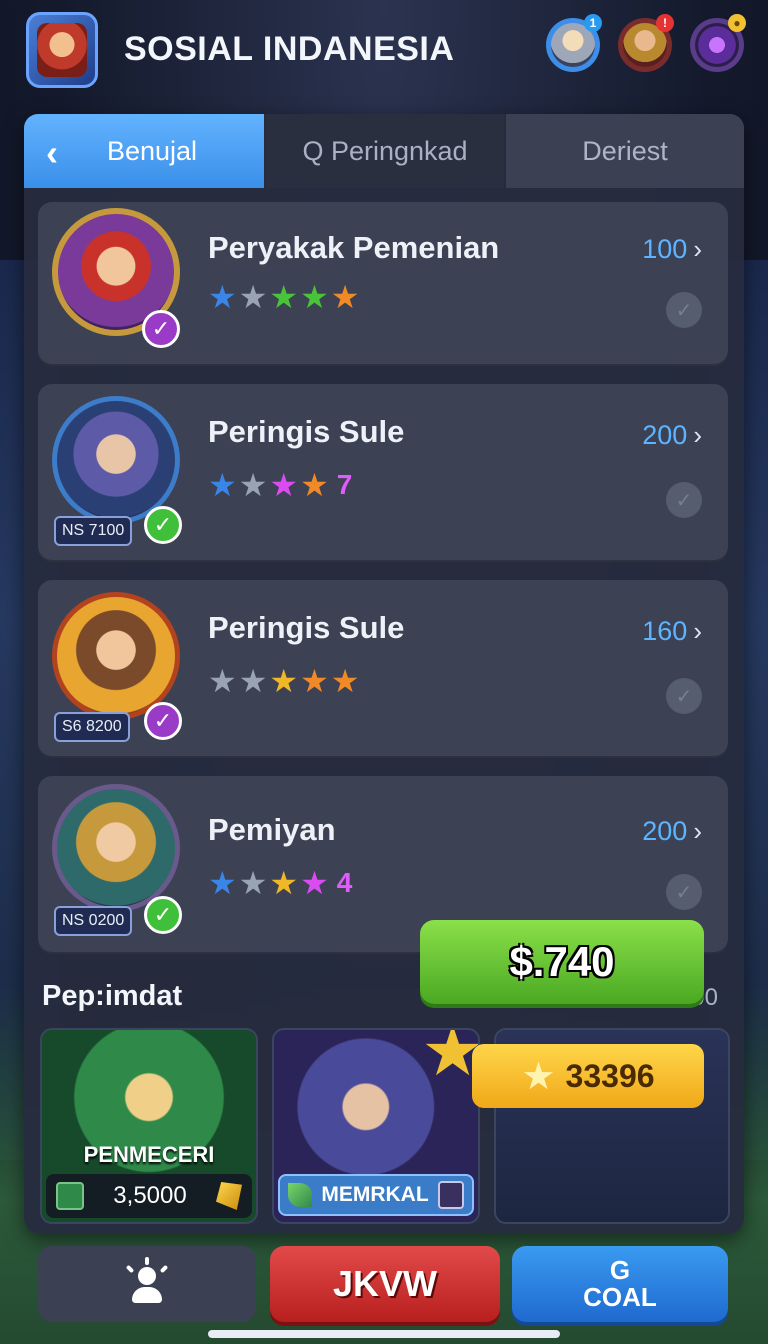  What do you see at coordinates (93, 531) in the screenshot?
I see `hero-tag: NS 7100` at bounding box center [93, 531].